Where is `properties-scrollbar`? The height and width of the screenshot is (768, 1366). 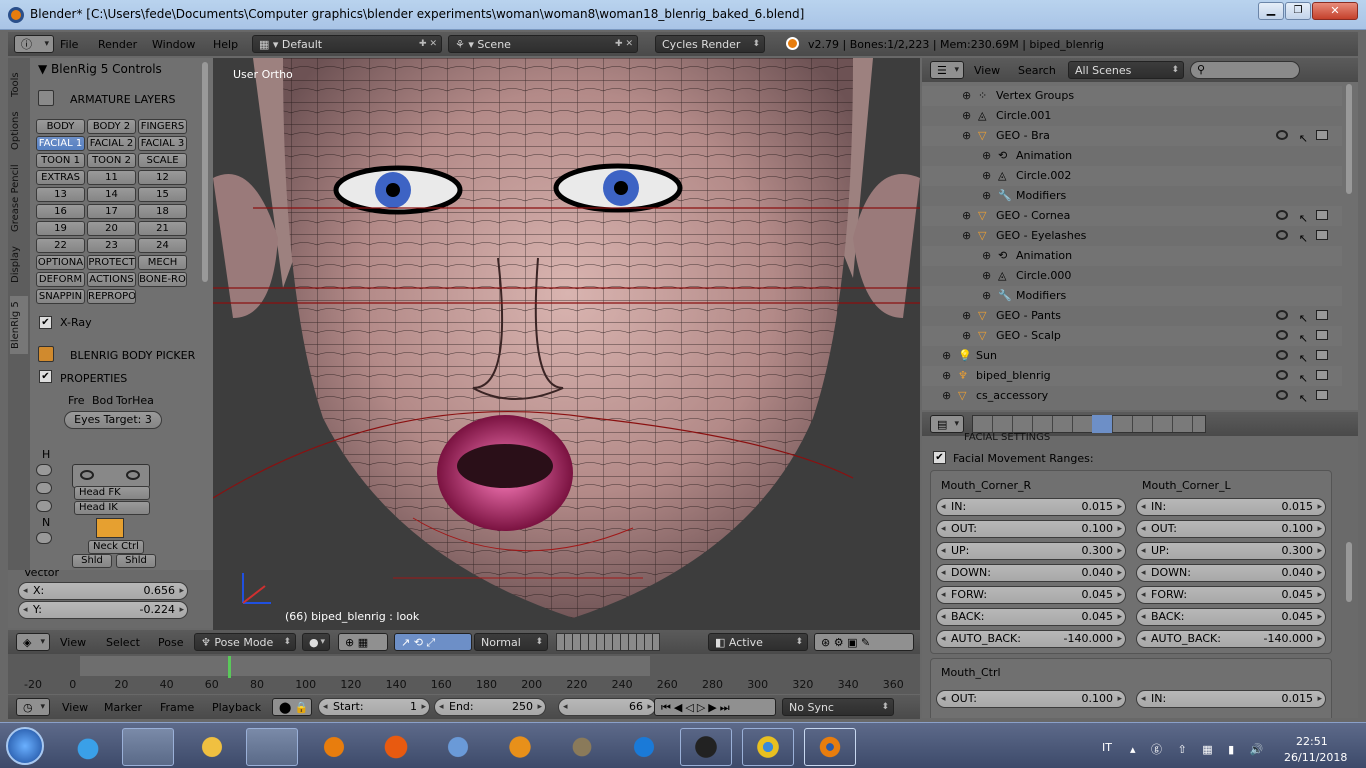 properties-scrollbar is located at coordinates (1349, 572).